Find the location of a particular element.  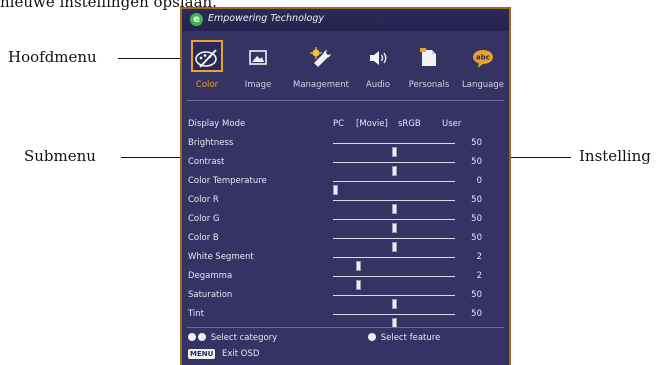

setting-row: Color G 50 is located at coordinates (345, 221).